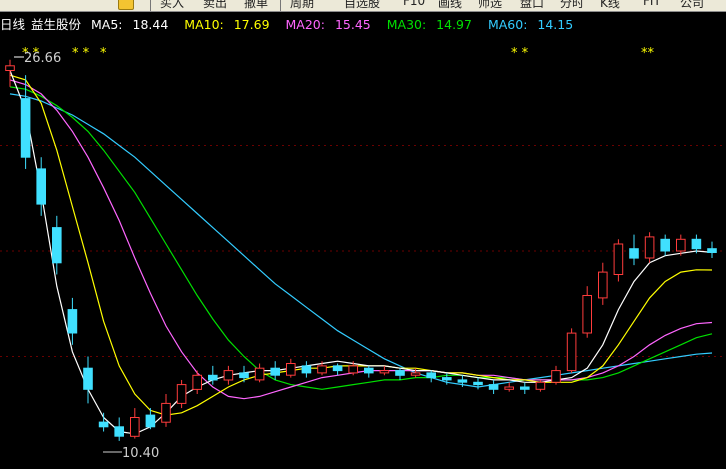  I want to click on toolbar-cancel-order: 撤单, so click(256, 5).